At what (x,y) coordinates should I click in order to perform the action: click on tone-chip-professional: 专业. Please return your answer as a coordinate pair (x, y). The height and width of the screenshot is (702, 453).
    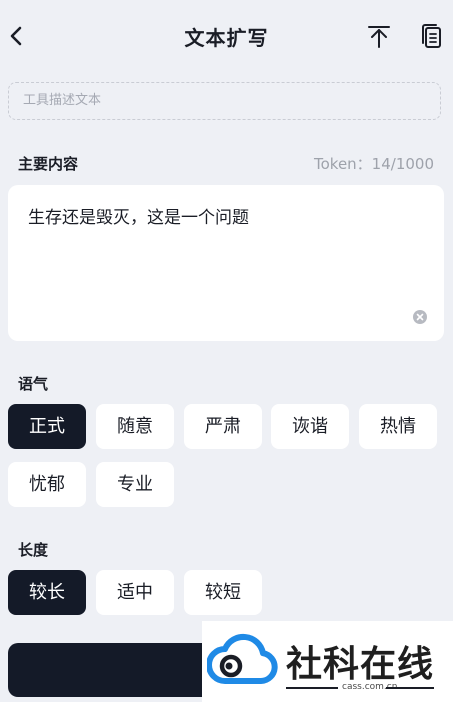
    Looking at the image, I should click on (135, 484).